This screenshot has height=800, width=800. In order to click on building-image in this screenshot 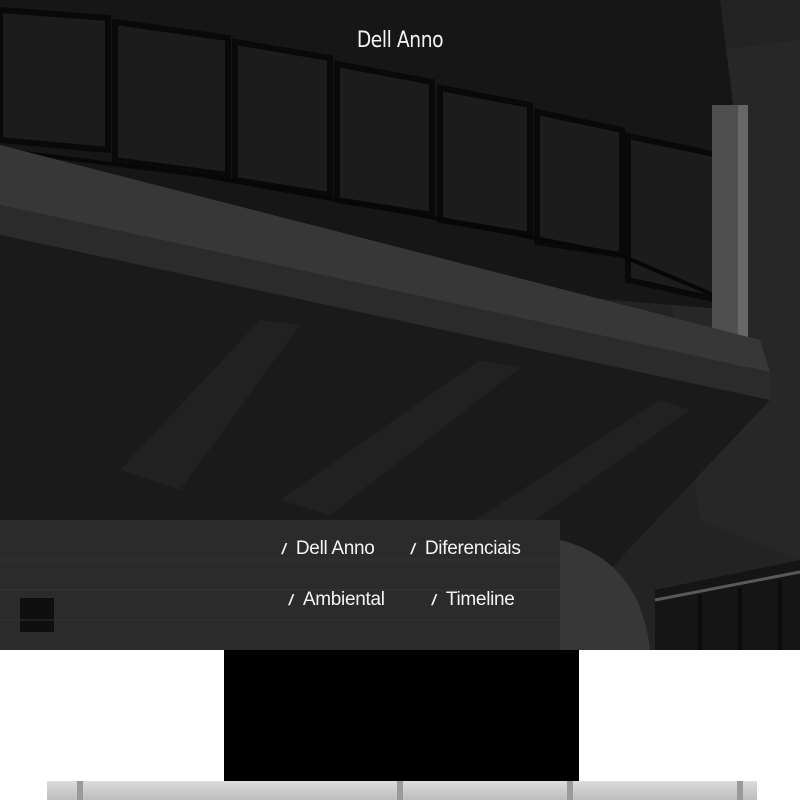, I will do `click(402, 790)`.